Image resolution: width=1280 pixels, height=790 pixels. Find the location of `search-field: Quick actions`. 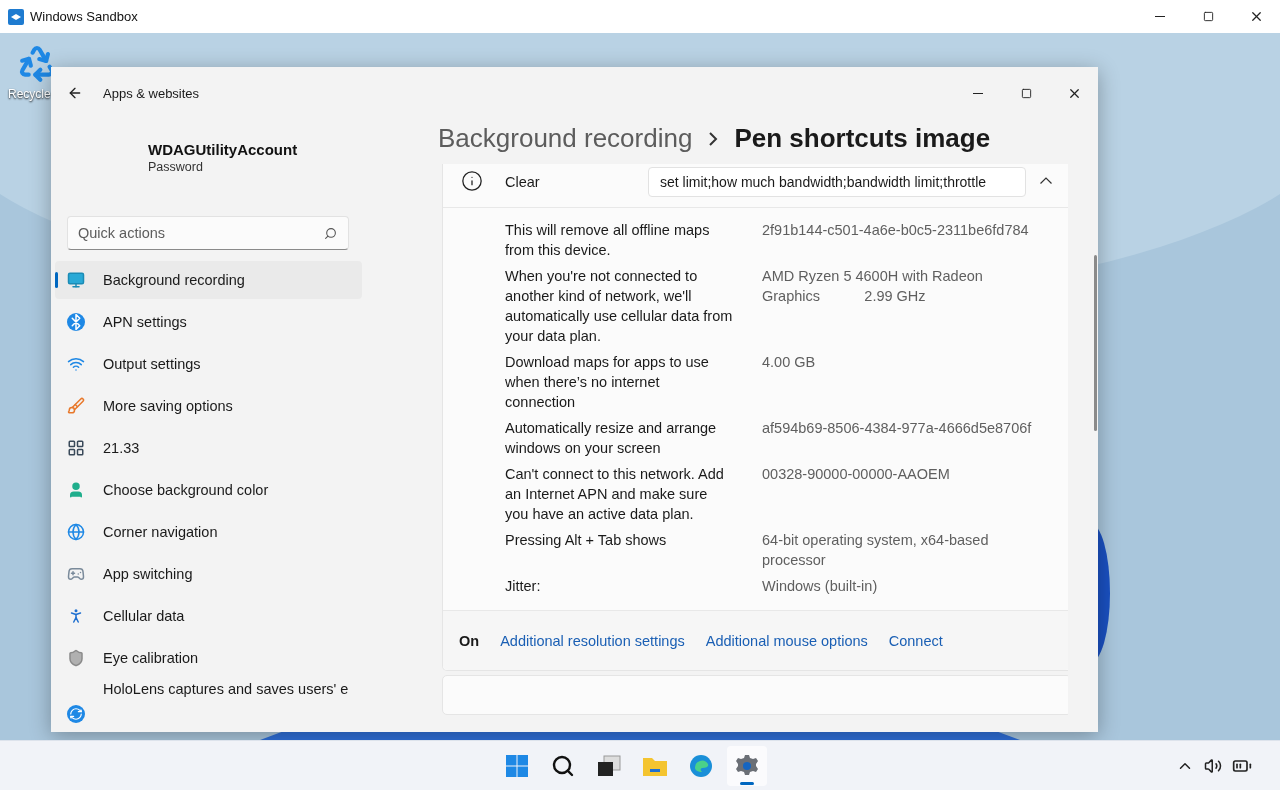

search-field: Quick actions is located at coordinates (208, 233).